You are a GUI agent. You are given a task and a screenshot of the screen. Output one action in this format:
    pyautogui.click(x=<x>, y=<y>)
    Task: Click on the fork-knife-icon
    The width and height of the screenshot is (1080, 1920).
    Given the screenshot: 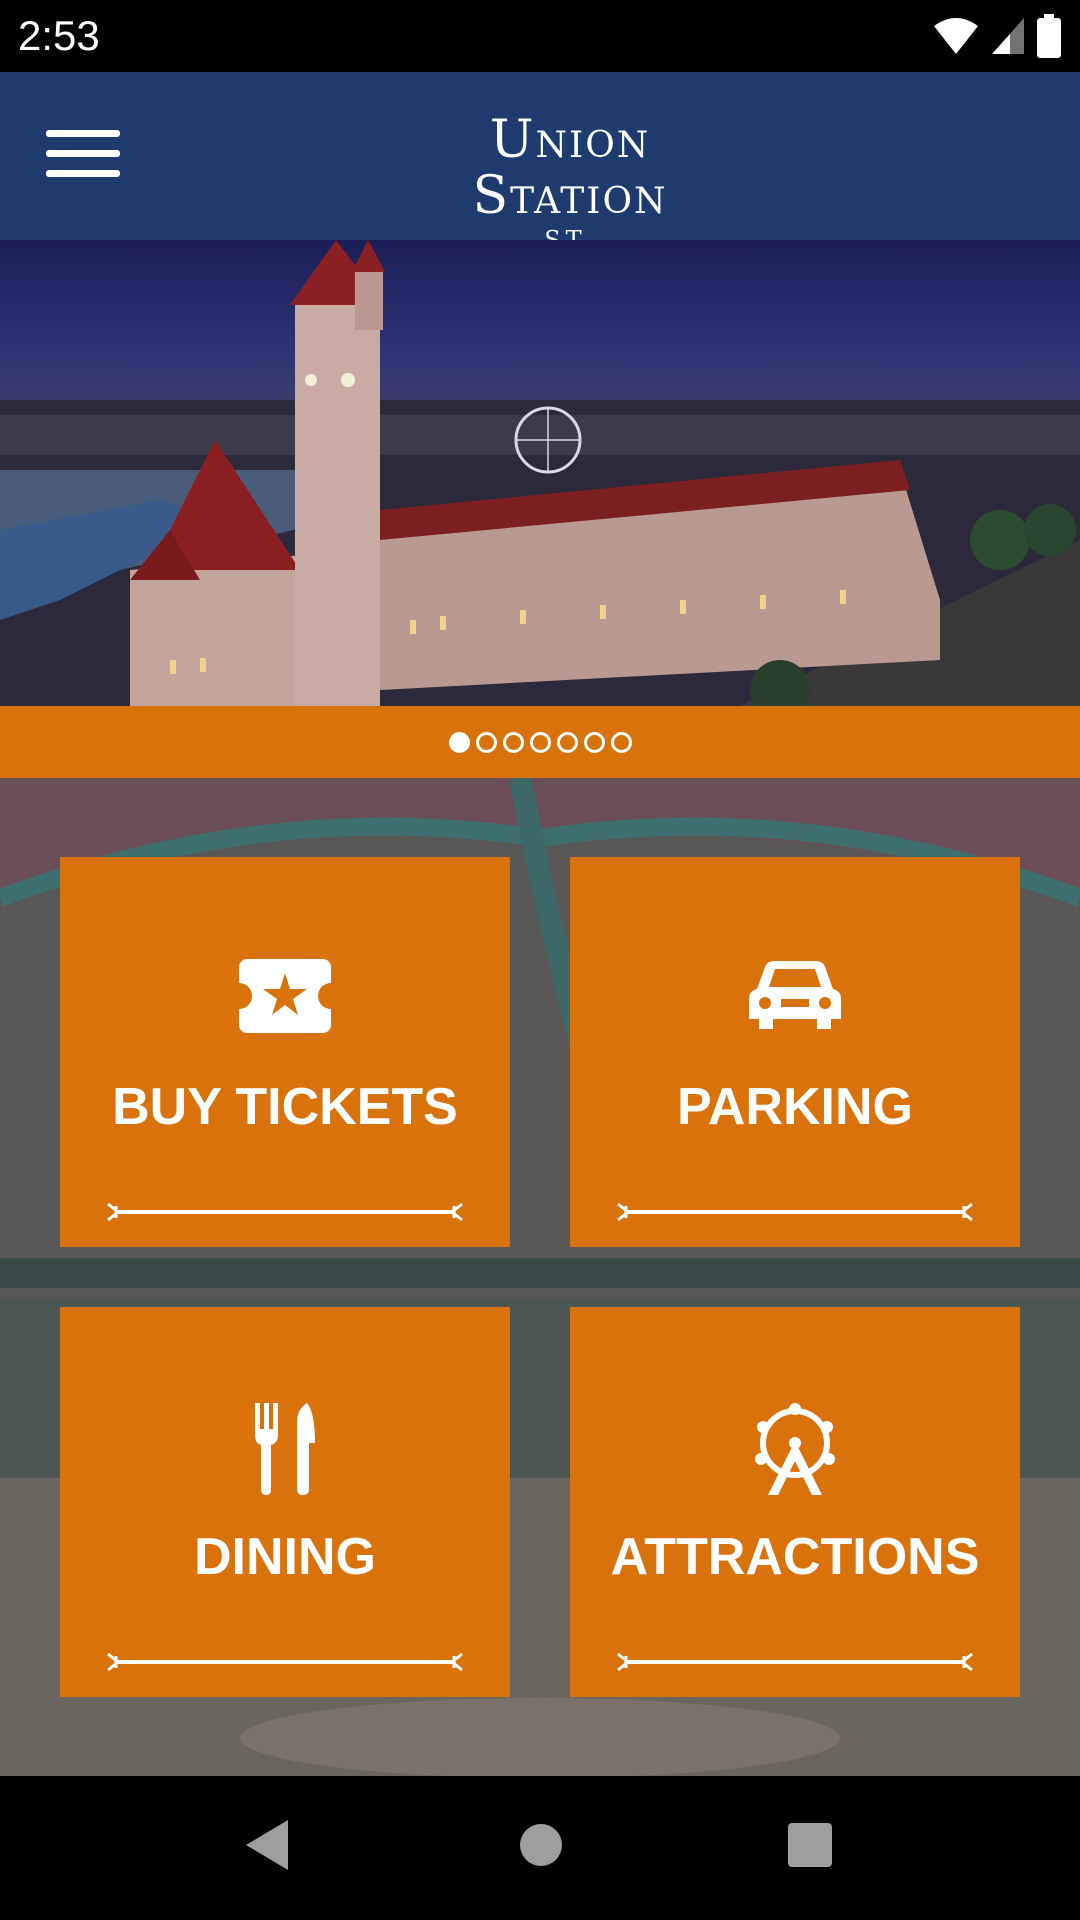 What is the action you would take?
    pyautogui.click(x=285, y=1449)
    